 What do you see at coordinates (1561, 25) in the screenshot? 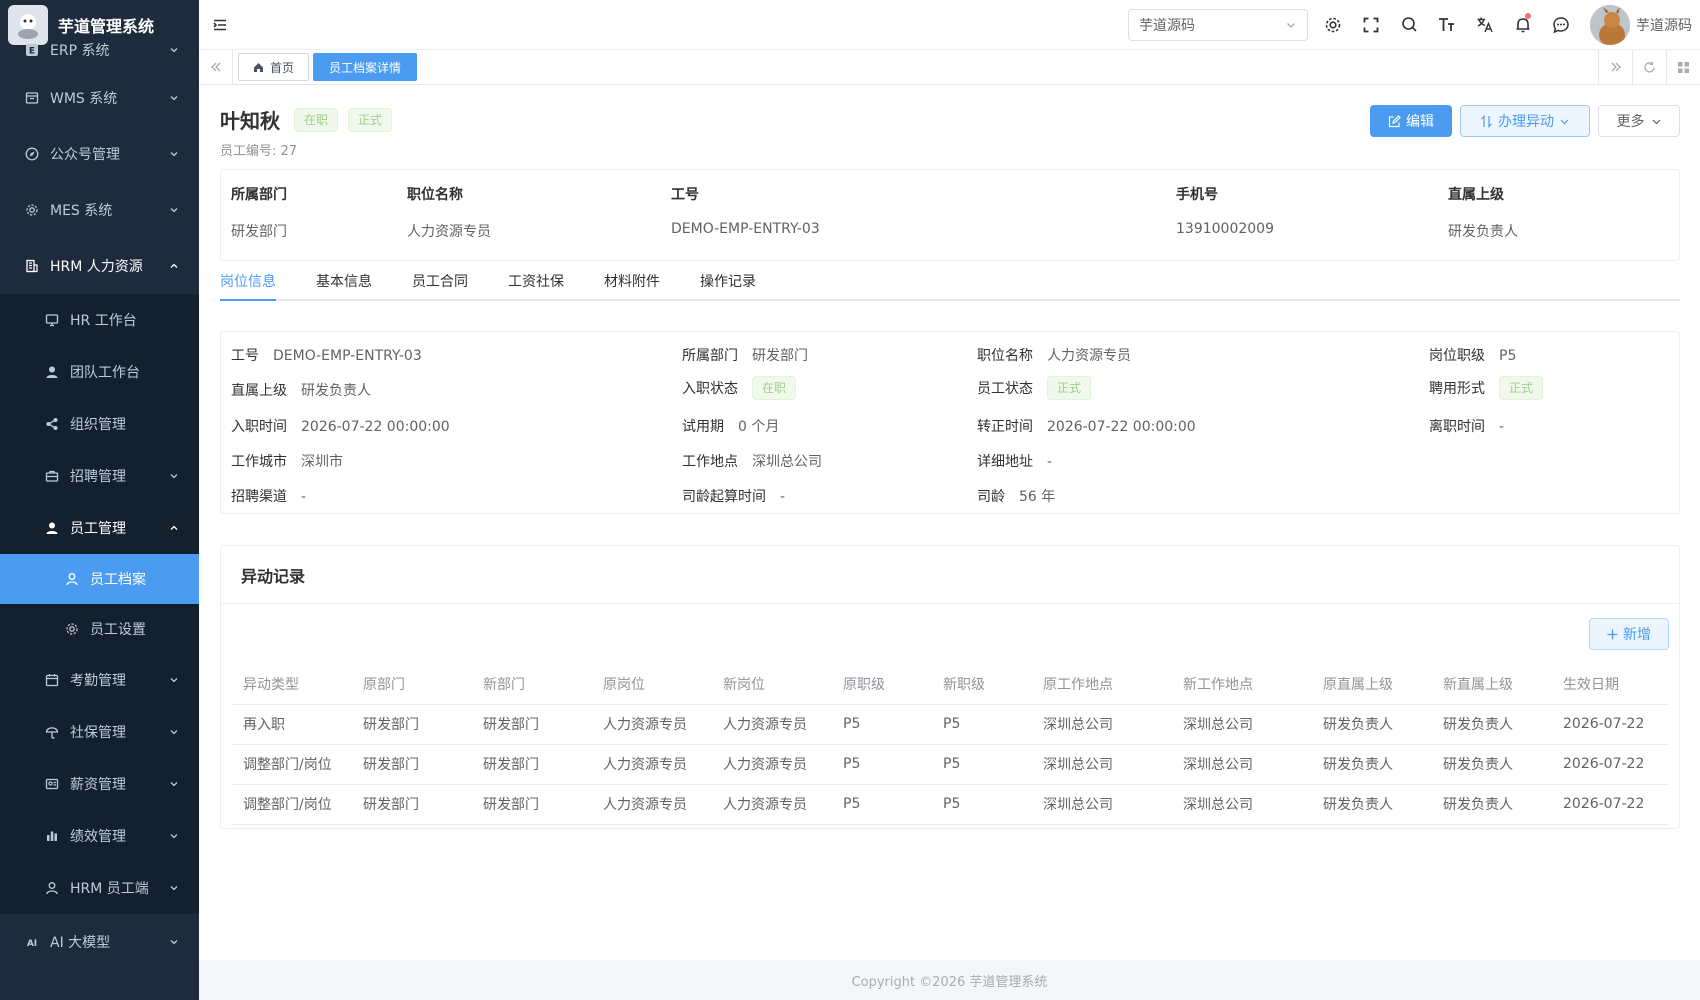
I see `message-icon` at bounding box center [1561, 25].